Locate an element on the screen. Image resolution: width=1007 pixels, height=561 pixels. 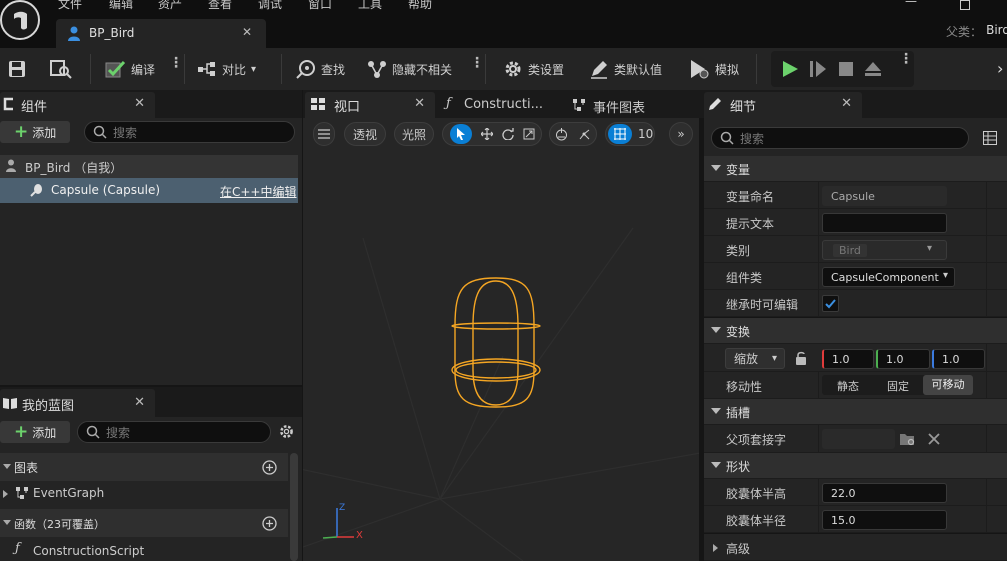
details-search-input: 搜索 is located at coordinates (840, 138).